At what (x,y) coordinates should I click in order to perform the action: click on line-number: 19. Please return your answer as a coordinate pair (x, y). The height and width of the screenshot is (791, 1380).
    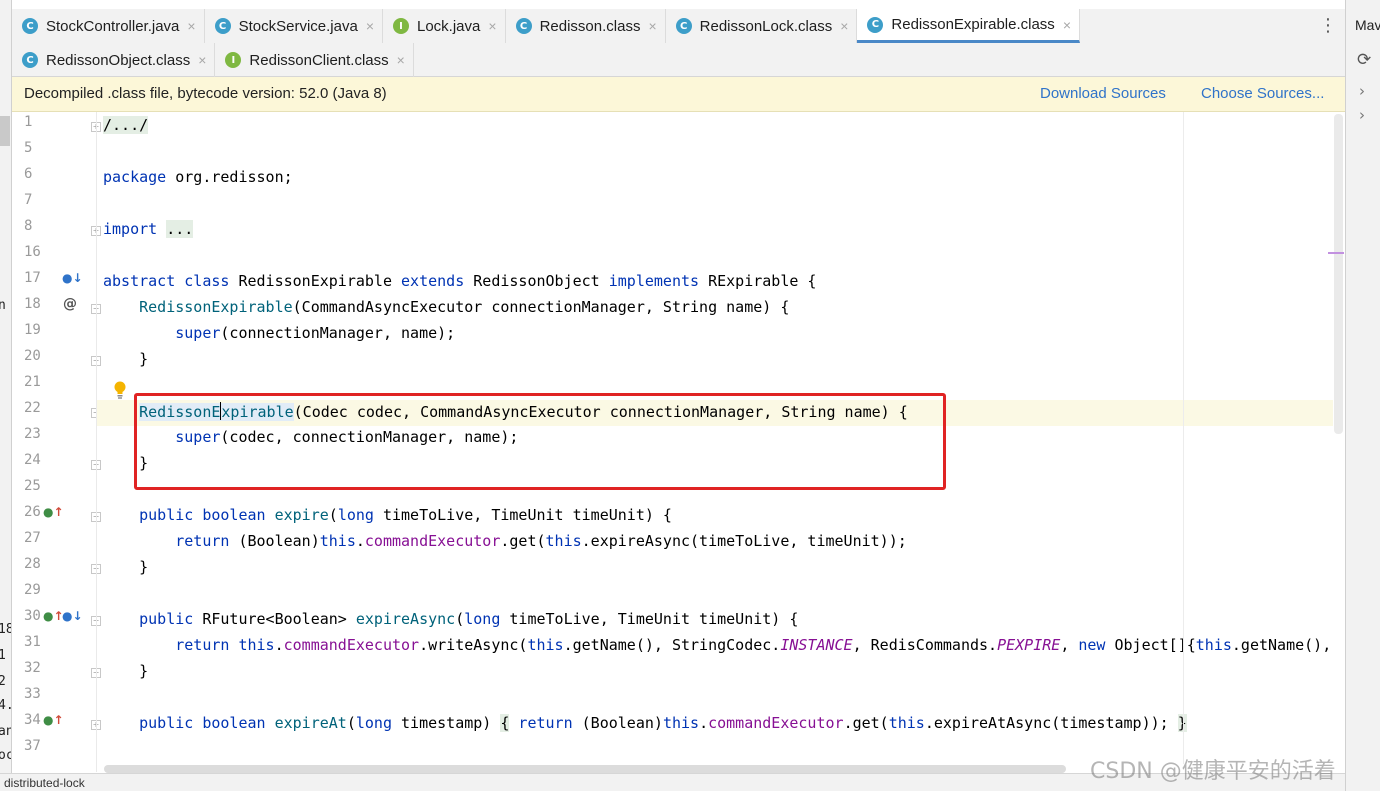
    Looking at the image, I should click on (32, 330).